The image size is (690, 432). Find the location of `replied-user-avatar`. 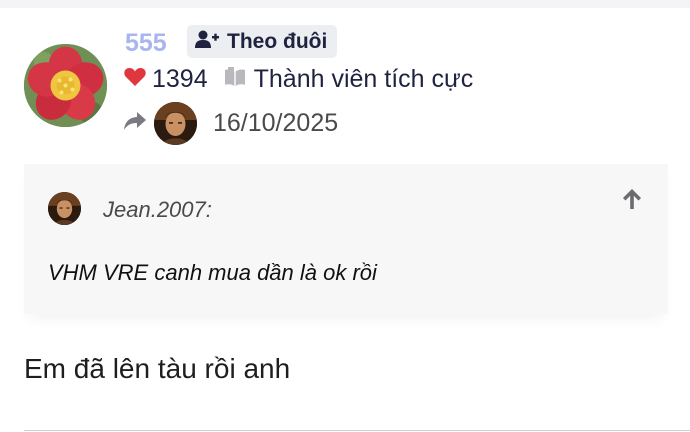

replied-user-avatar is located at coordinates (175, 123).